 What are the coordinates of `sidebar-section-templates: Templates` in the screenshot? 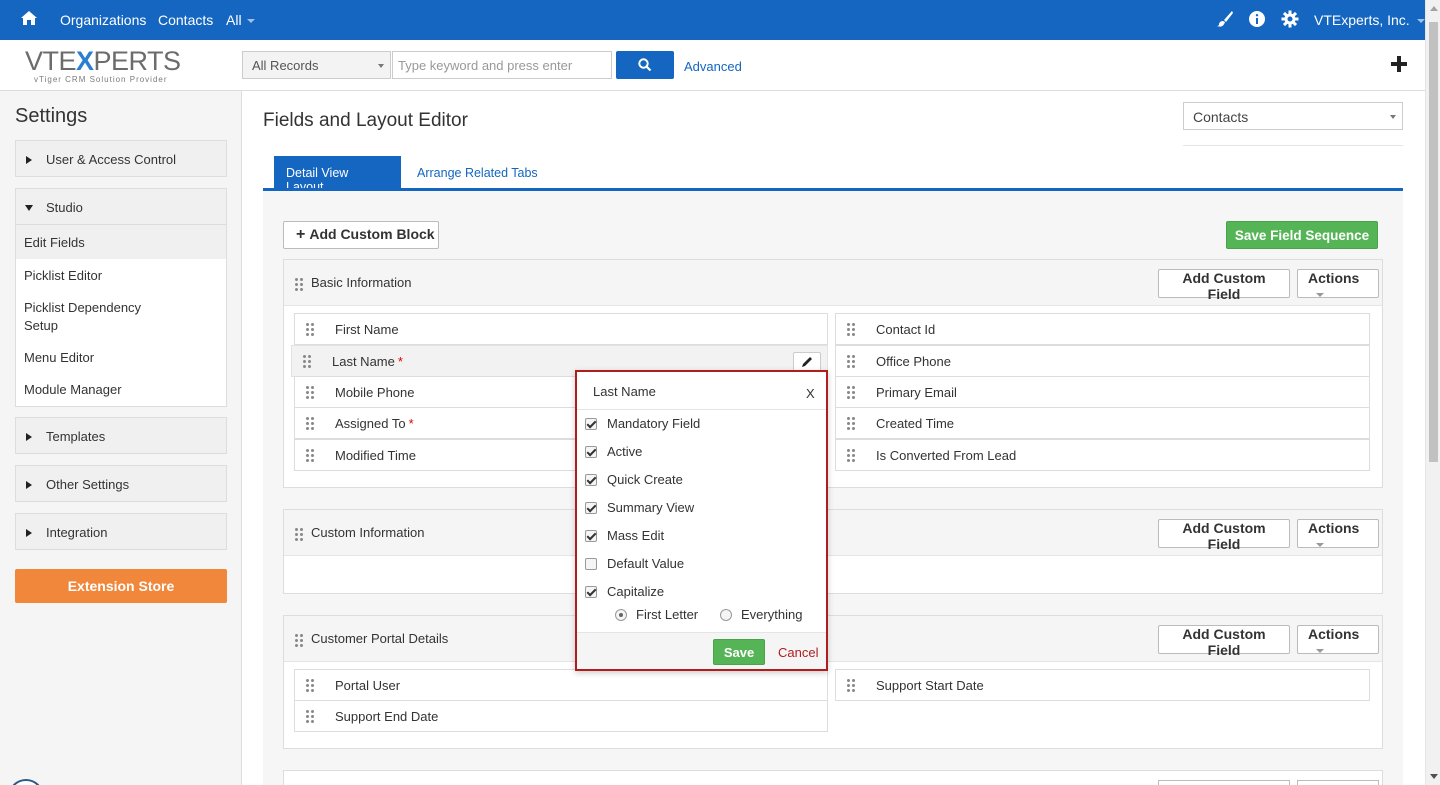 It's located at (121, 435).